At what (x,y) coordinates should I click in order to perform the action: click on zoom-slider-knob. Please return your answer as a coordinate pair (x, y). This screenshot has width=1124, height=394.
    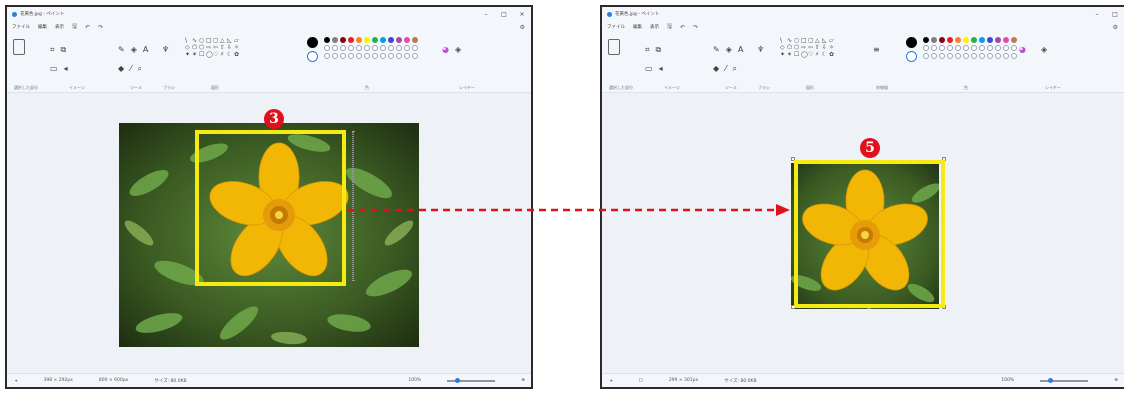
    Looking at the image, I should click on (1051, 380).